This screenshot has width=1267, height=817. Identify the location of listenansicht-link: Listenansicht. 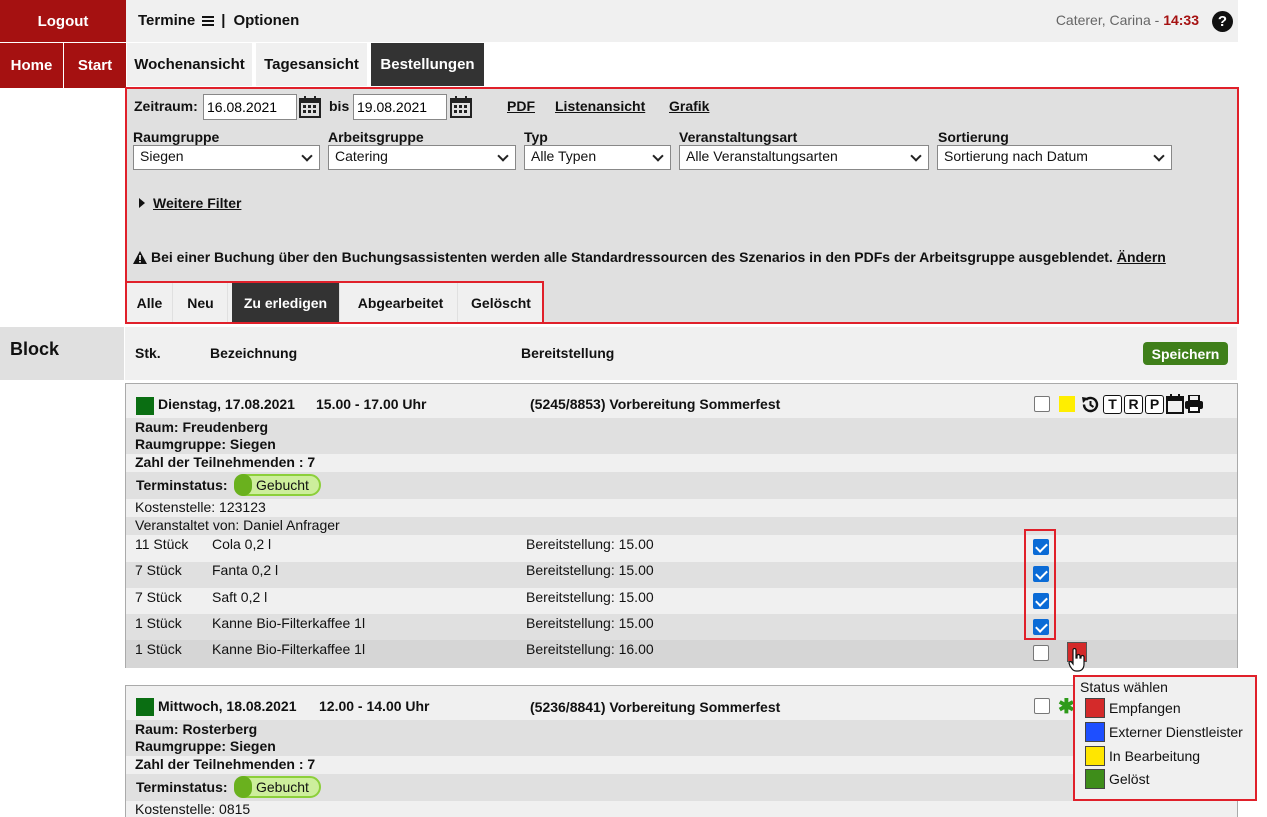
(600, 106).